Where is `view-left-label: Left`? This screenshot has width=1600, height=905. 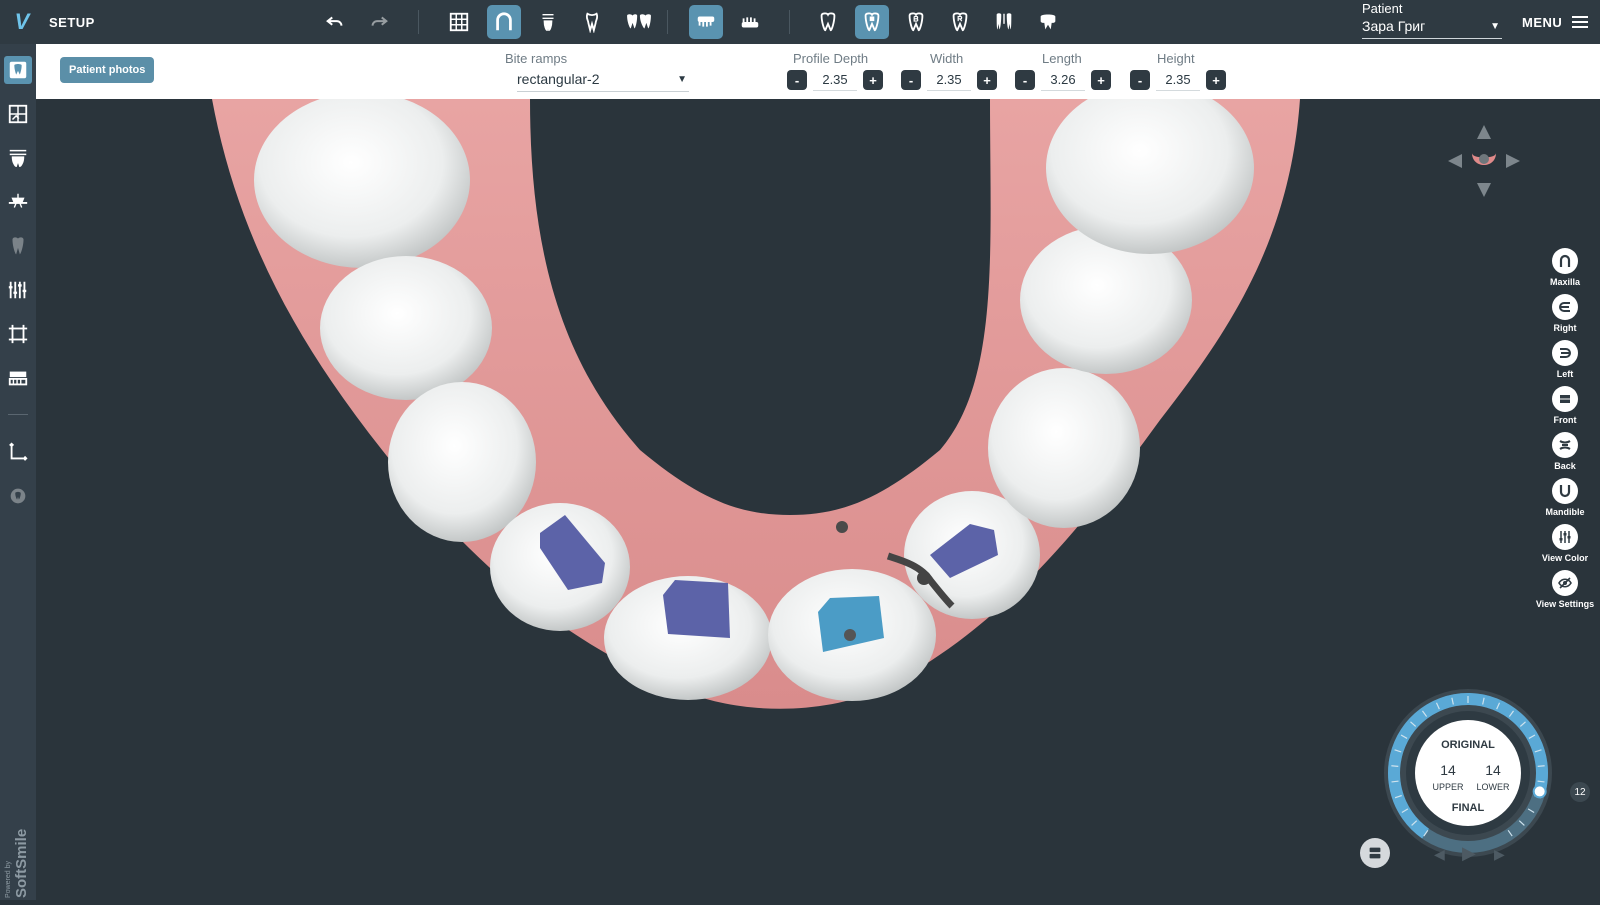
view-left-label: Left is located at coordinates (1565, 374).